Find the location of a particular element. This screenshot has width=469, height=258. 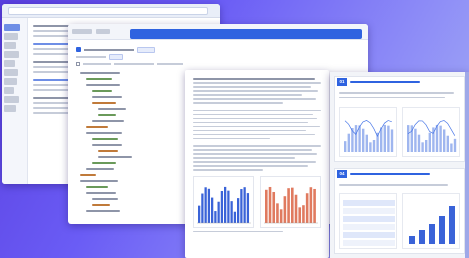

line-chart-2-svg is located at coordinates (432, 136).